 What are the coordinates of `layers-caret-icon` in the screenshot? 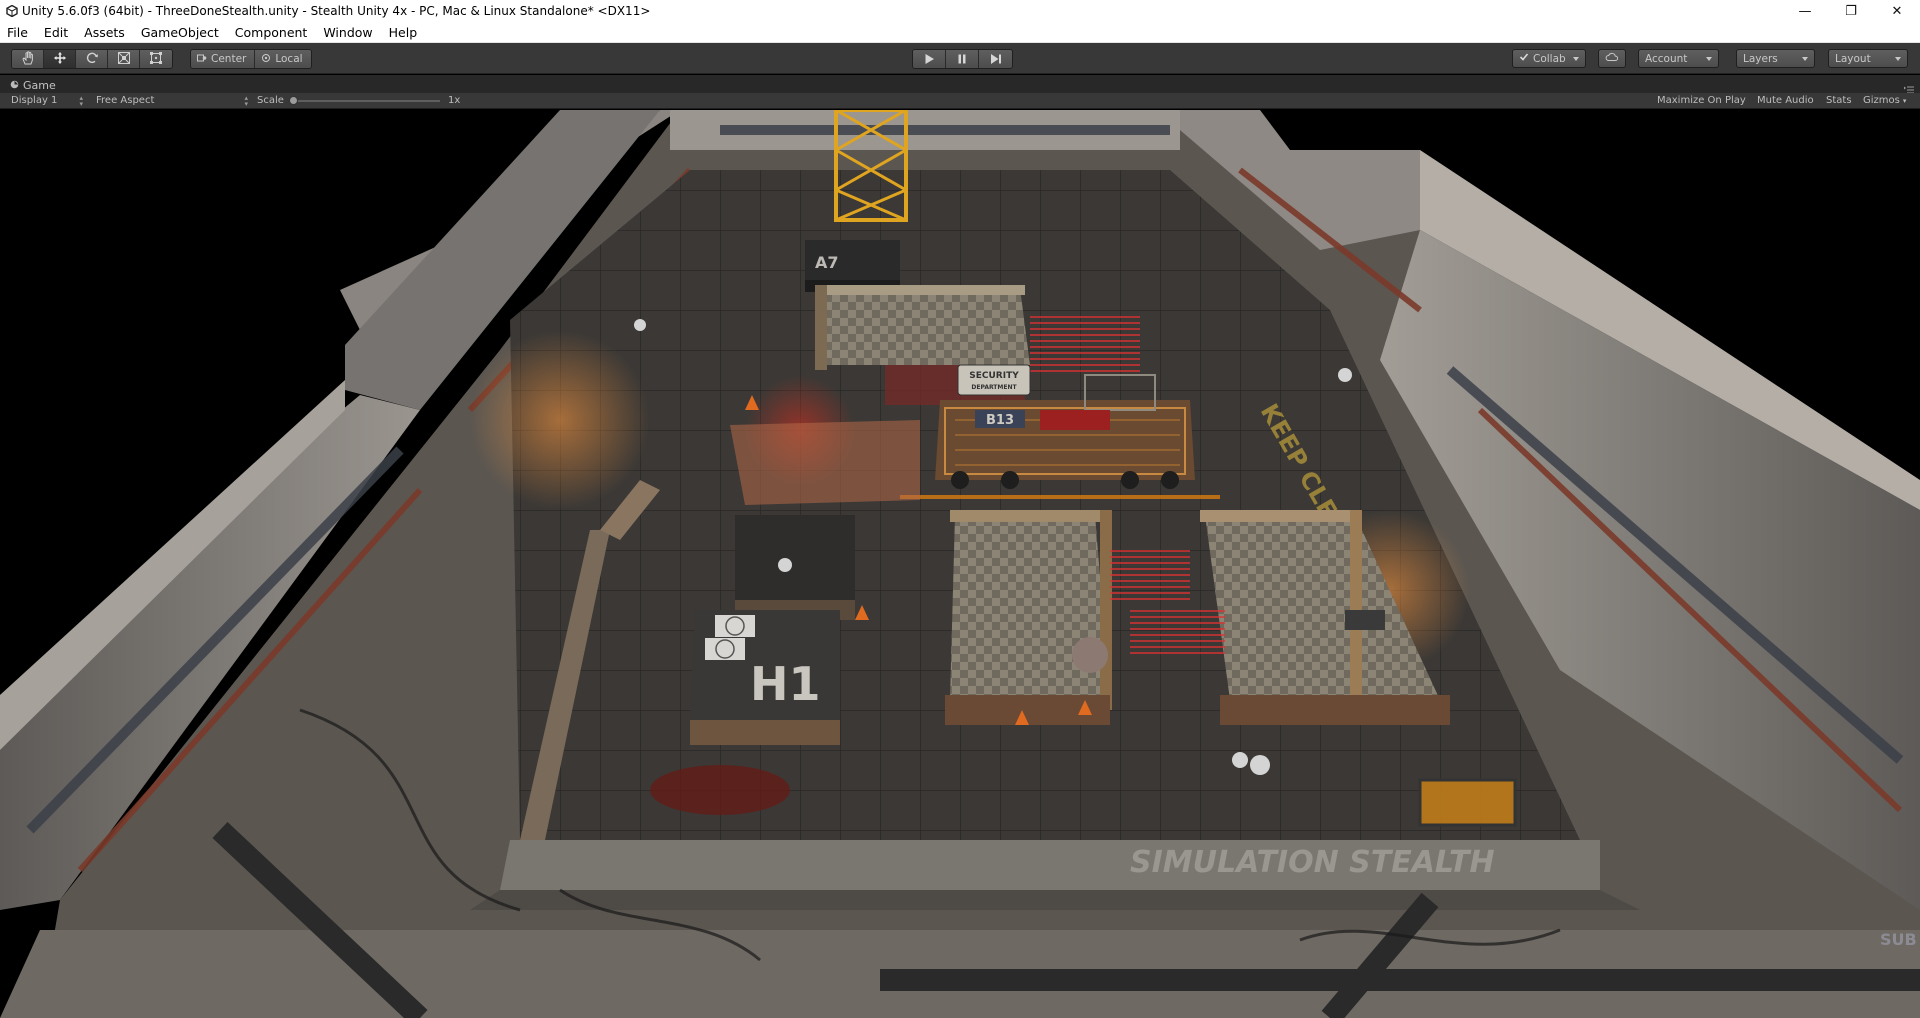 It's located at (1805, 58).